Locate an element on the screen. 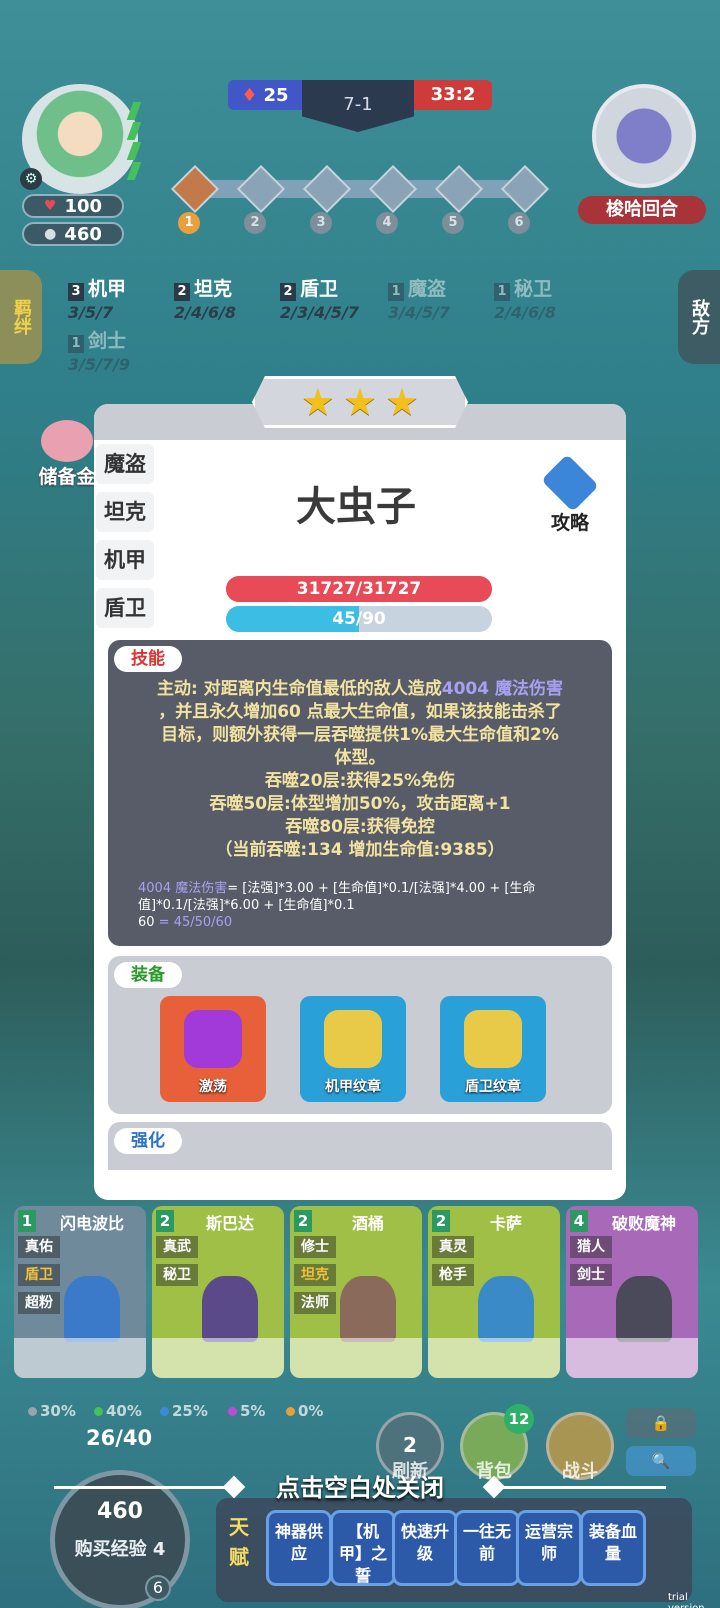  shop-unit-card: 2 卡萨 真灵 枪手 is located at coordinates (494, 1292).